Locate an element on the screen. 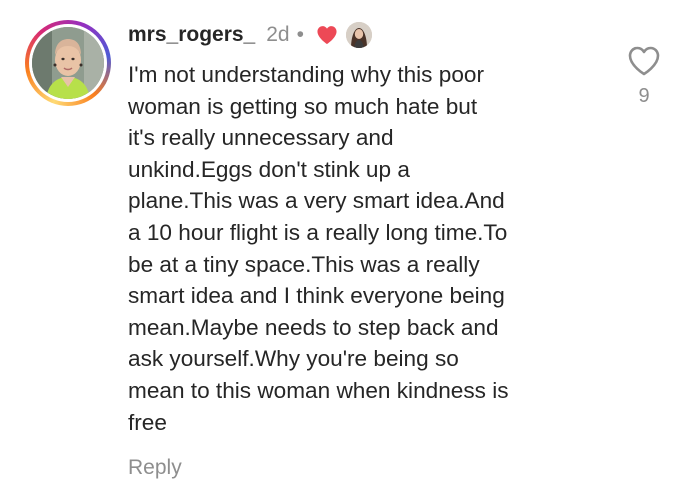 The height and width of the screenshot is (502, 700). like-area: 9 is located at coordinates (644, 76).